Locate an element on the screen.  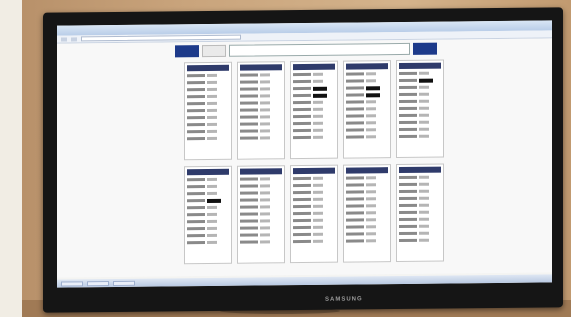
start-button is located at coordinates (72, 283).